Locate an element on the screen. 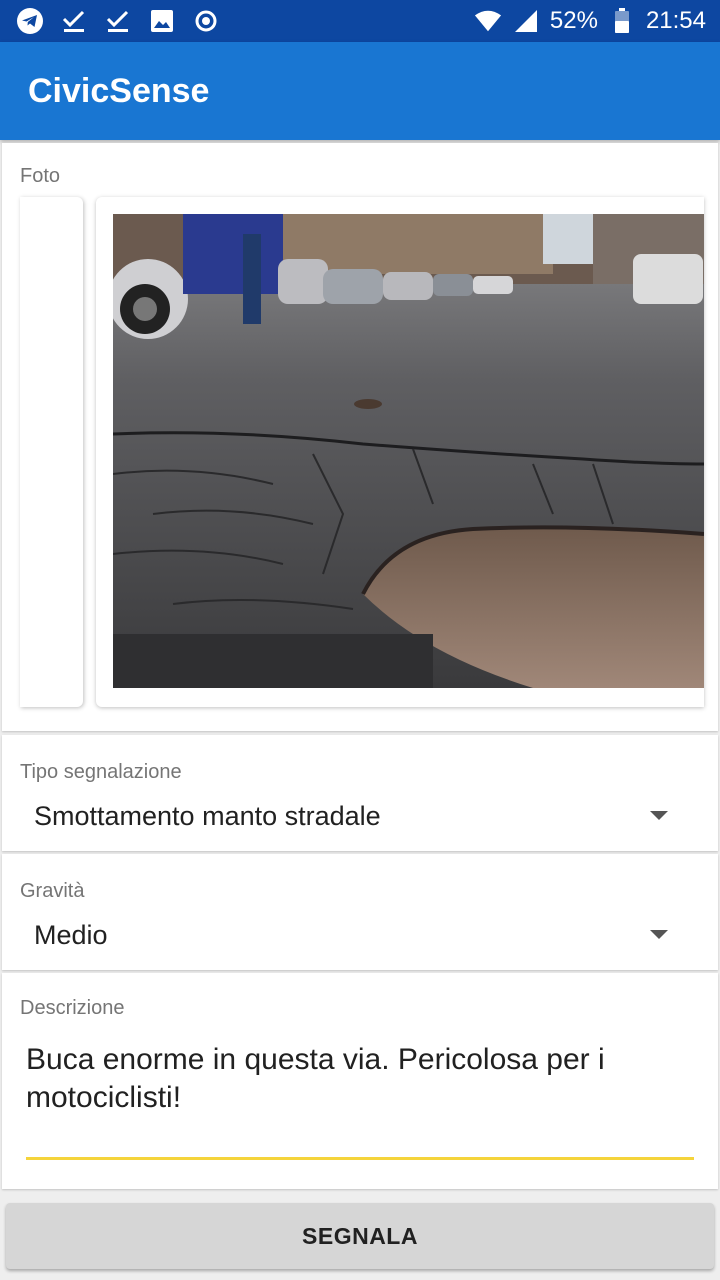 The image size is (720, 1280). description-label: Descrizione is located at coordinates (72, 1008).